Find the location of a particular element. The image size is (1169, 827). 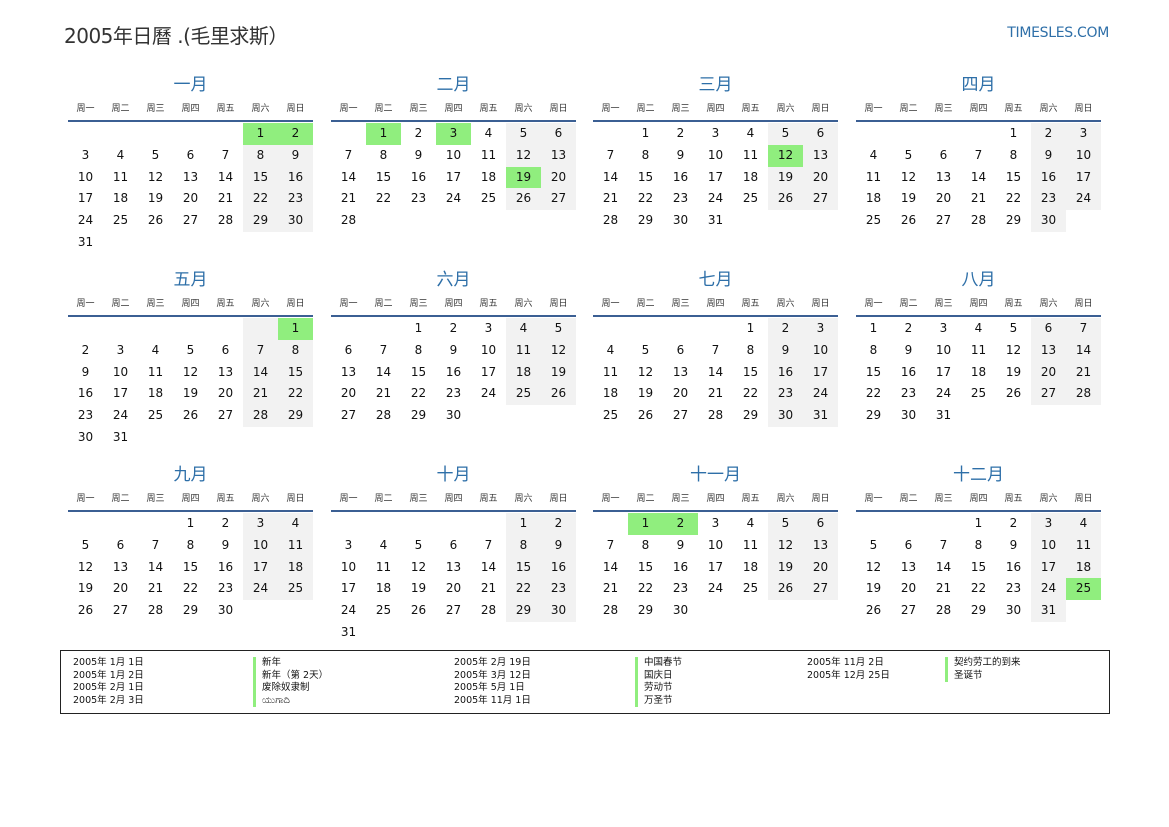

legend-holiday: 新年 is located at coordinates (272, 662).